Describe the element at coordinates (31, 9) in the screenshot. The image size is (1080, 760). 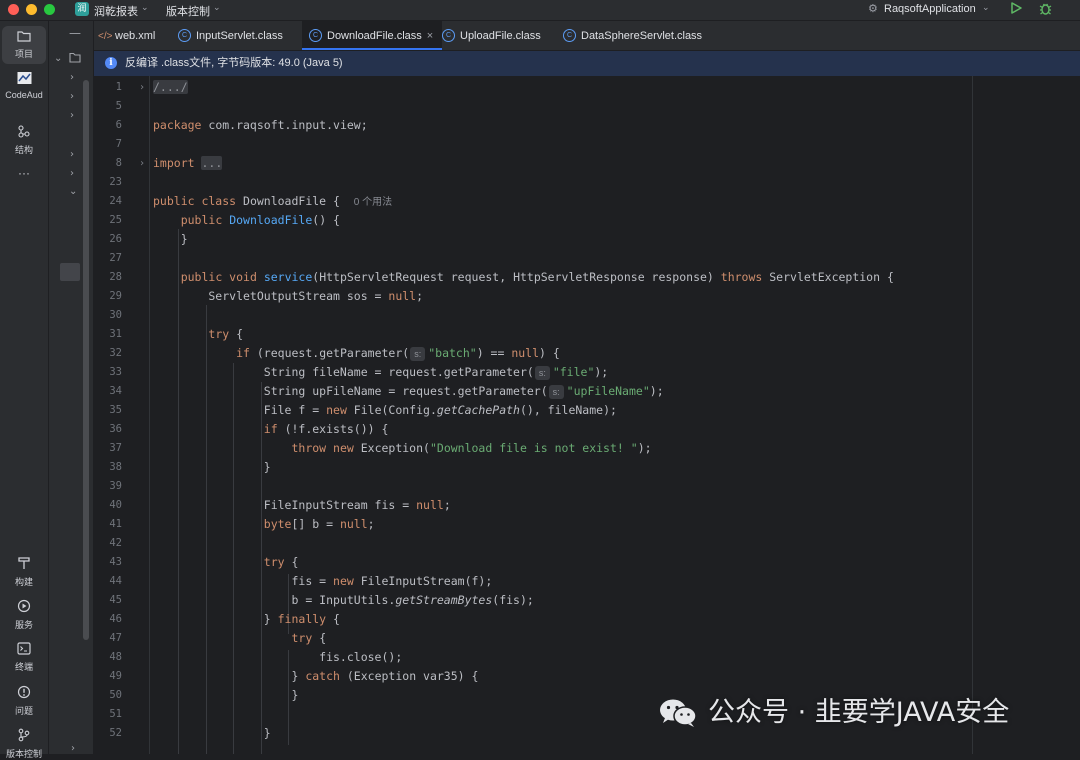
I see `minimize-window-button` at that location.